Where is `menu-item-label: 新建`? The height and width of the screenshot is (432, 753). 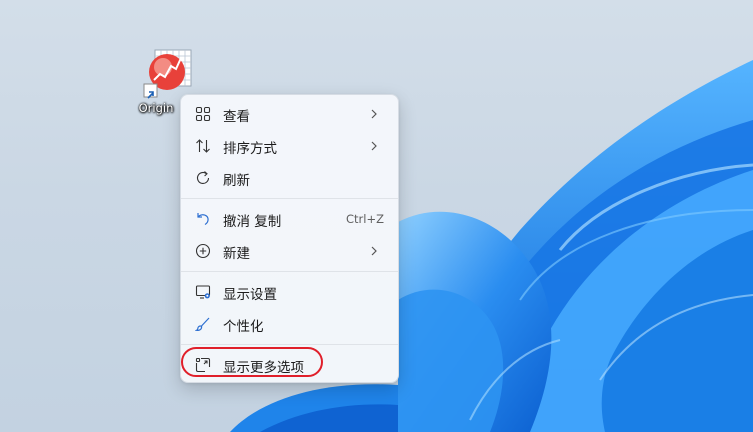
menu-item-label: 新建 is located at coordinates (236, 254).